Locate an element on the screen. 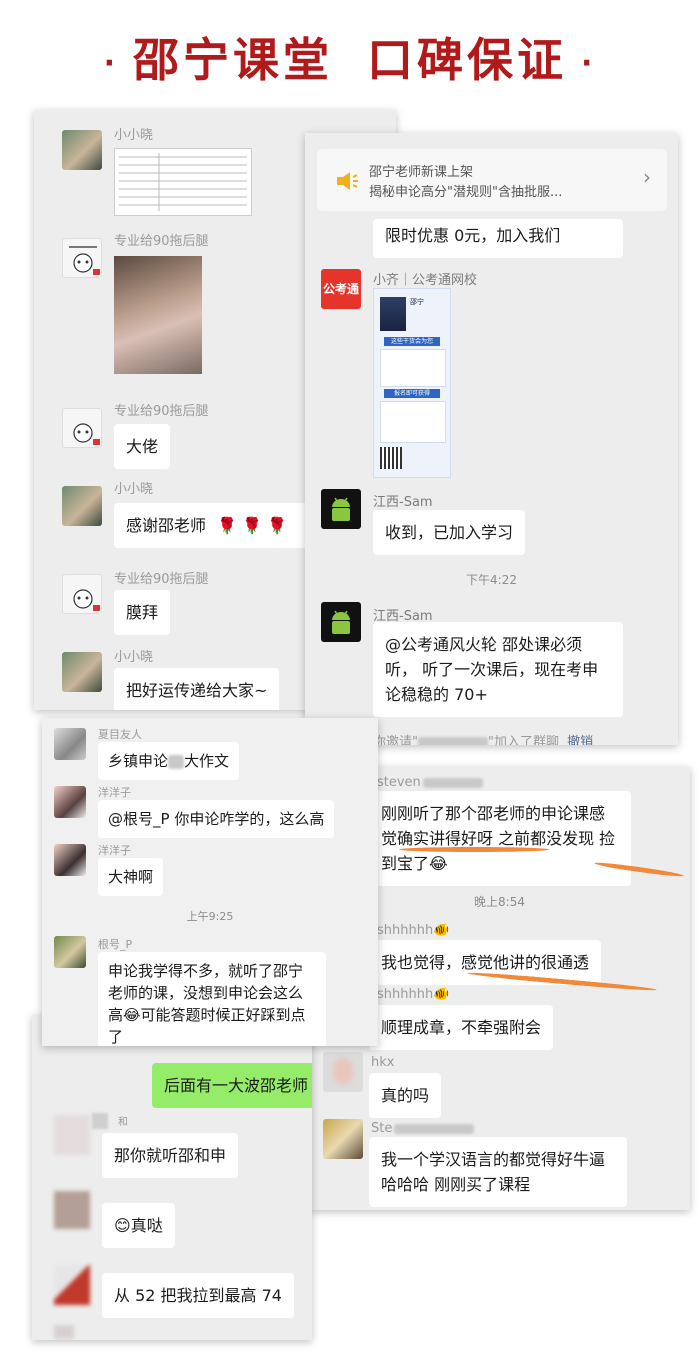  logo-avatar: 公考通 is located at coordinates (341, 289).